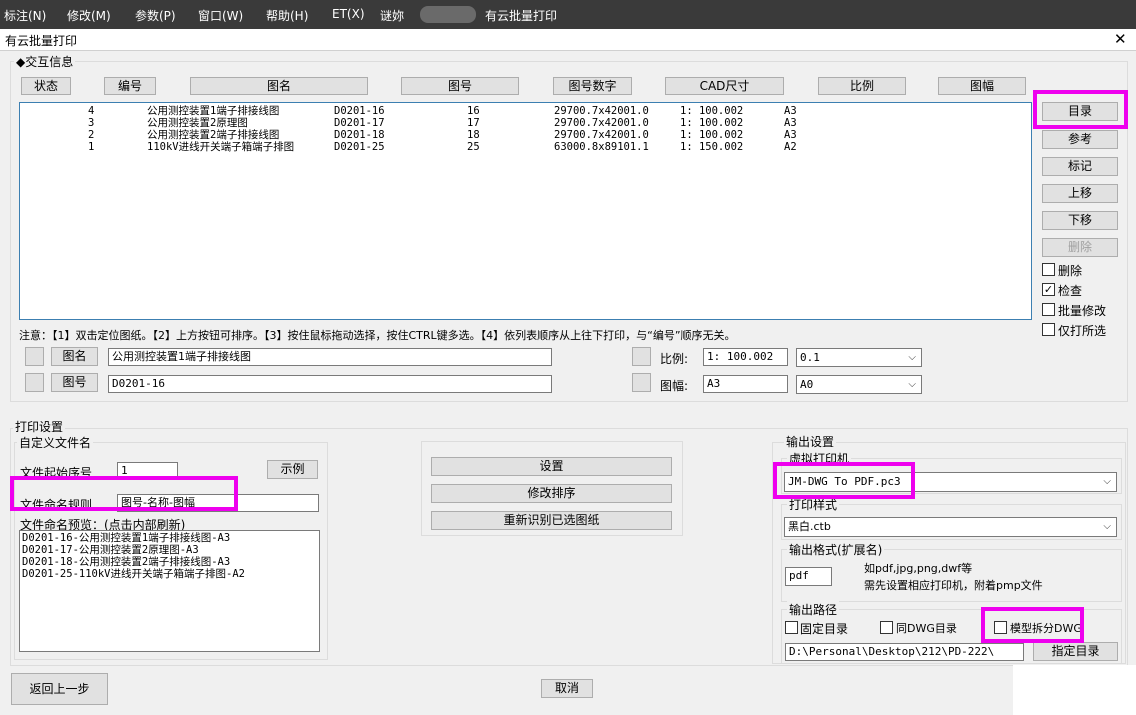 The image size is (1136, 715). Describe the element at coordinates (218, 503) in the screenshot. I see `naming-rule-field: 图号-名称-图幅` at that location.